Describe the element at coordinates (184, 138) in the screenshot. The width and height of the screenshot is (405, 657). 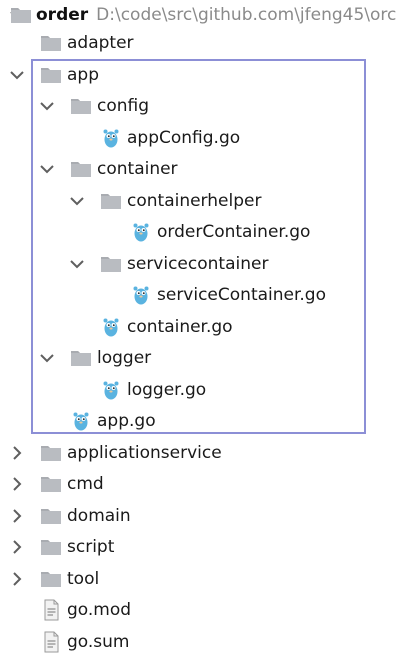
I see `tree-item-label: appConfig.go` at that location.